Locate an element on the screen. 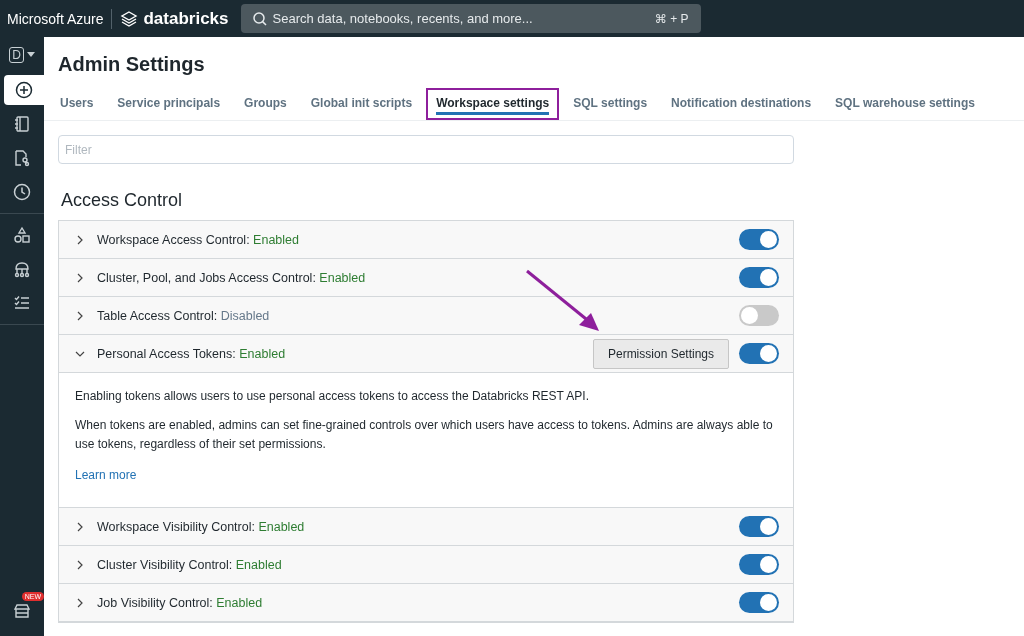 This screenshot has height=636, width=1024. workspace-switcher: D is located at coordinates (22, 55).